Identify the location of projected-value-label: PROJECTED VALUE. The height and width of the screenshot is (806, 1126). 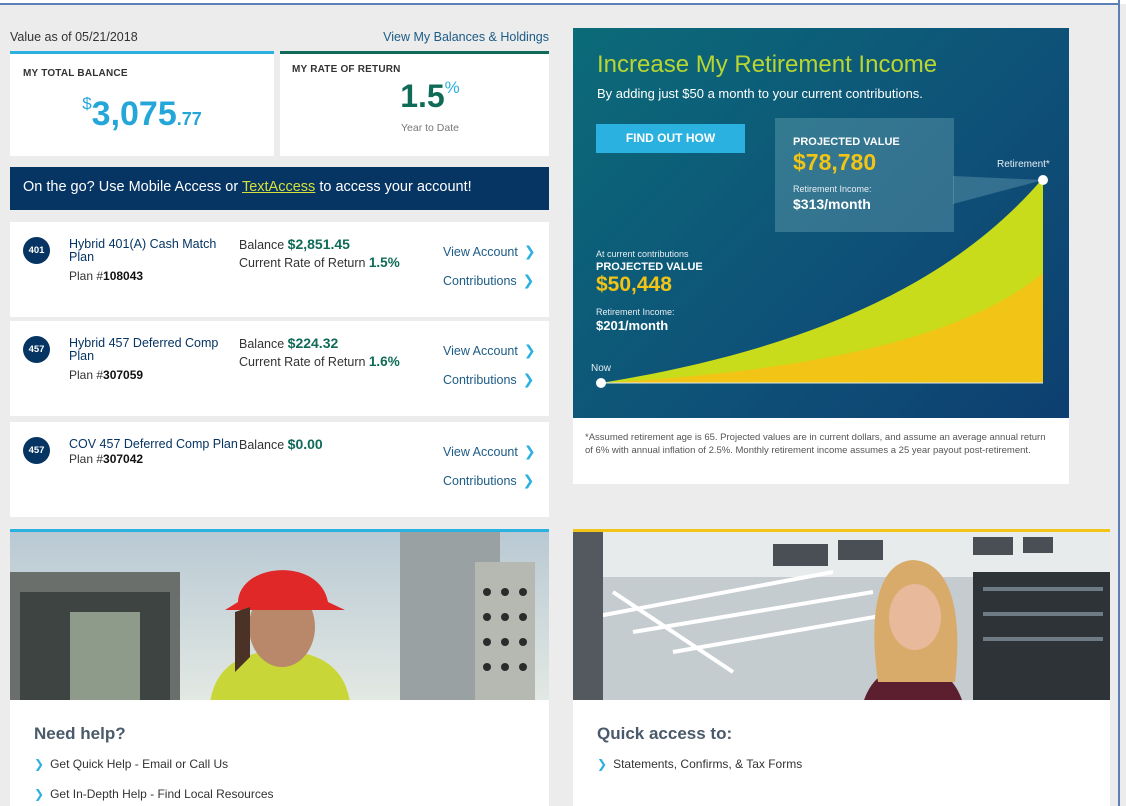
(846, 142).